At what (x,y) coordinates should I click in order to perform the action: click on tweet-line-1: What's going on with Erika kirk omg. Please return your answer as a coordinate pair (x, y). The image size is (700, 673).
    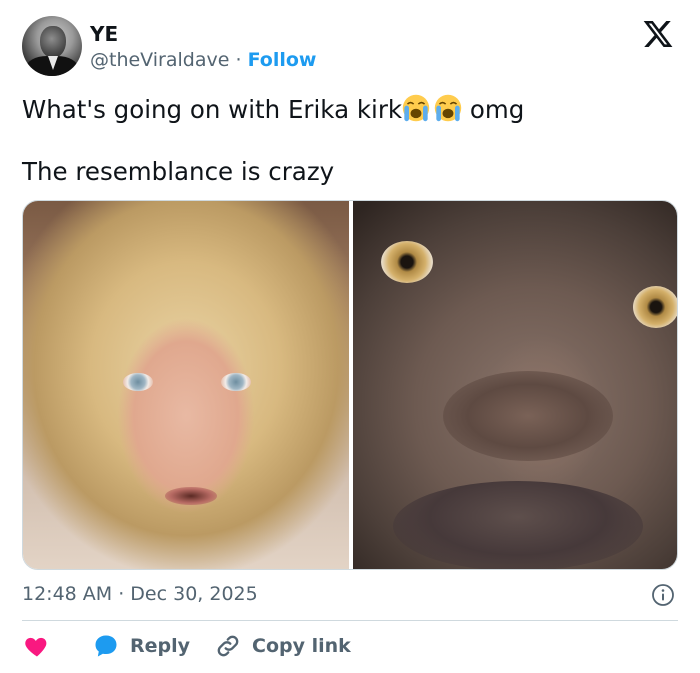
    Looking at the image, I should click on (352, 109).